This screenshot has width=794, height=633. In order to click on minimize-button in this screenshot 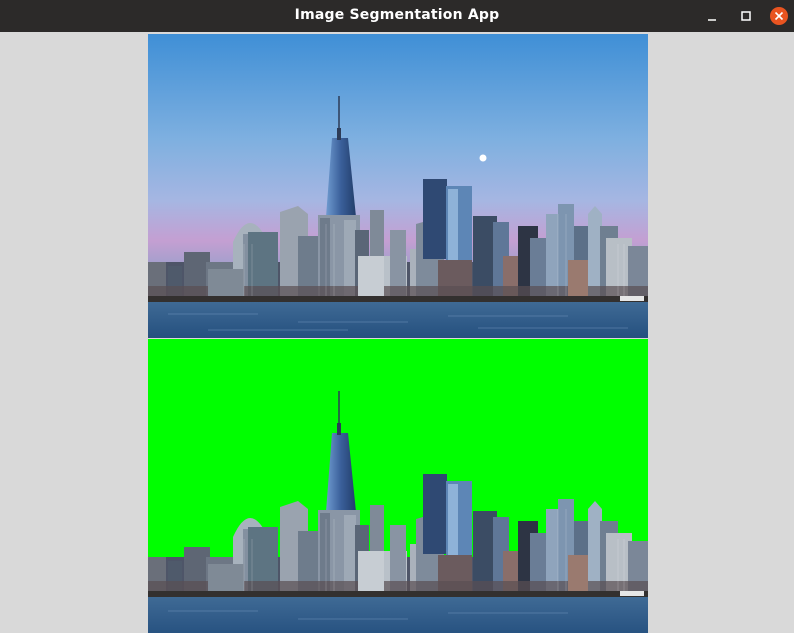, I will do `click(712, 16)`.